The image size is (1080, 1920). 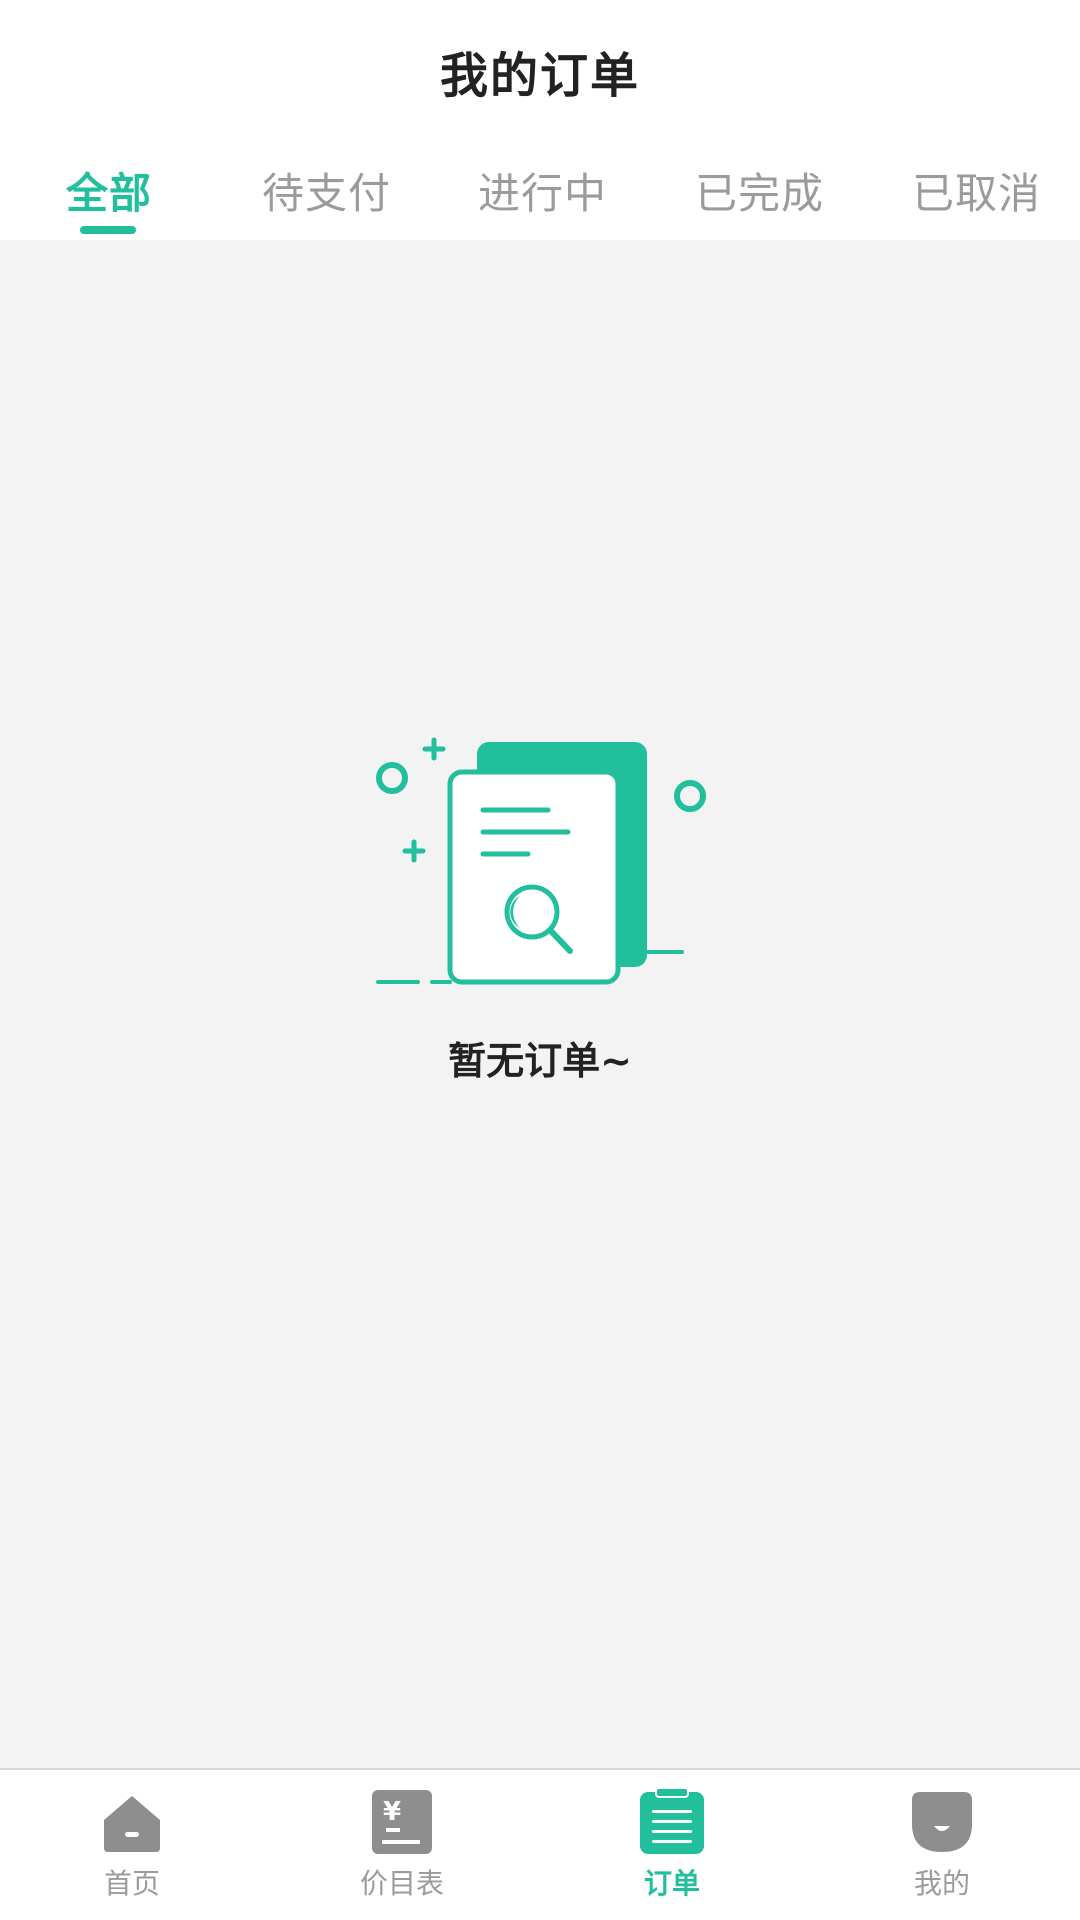 I want to click on tab-cancelled: 已取消, so click(x=976, y=190).